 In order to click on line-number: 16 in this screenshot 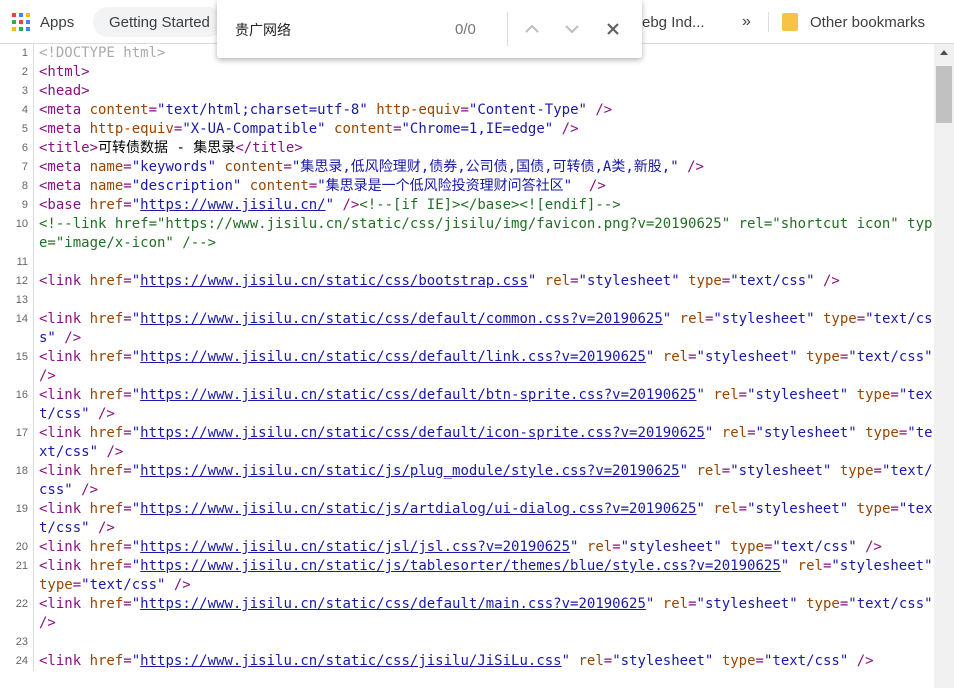, I will do `click(17, 405)`.